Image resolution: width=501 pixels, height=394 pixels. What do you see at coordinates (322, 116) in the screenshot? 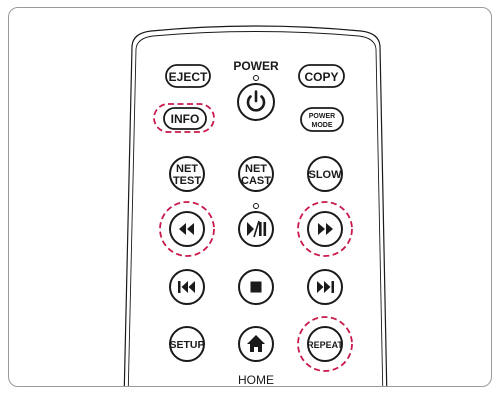
I see `power-mode-label-line1: POWER` at bounding box center [322, 116].